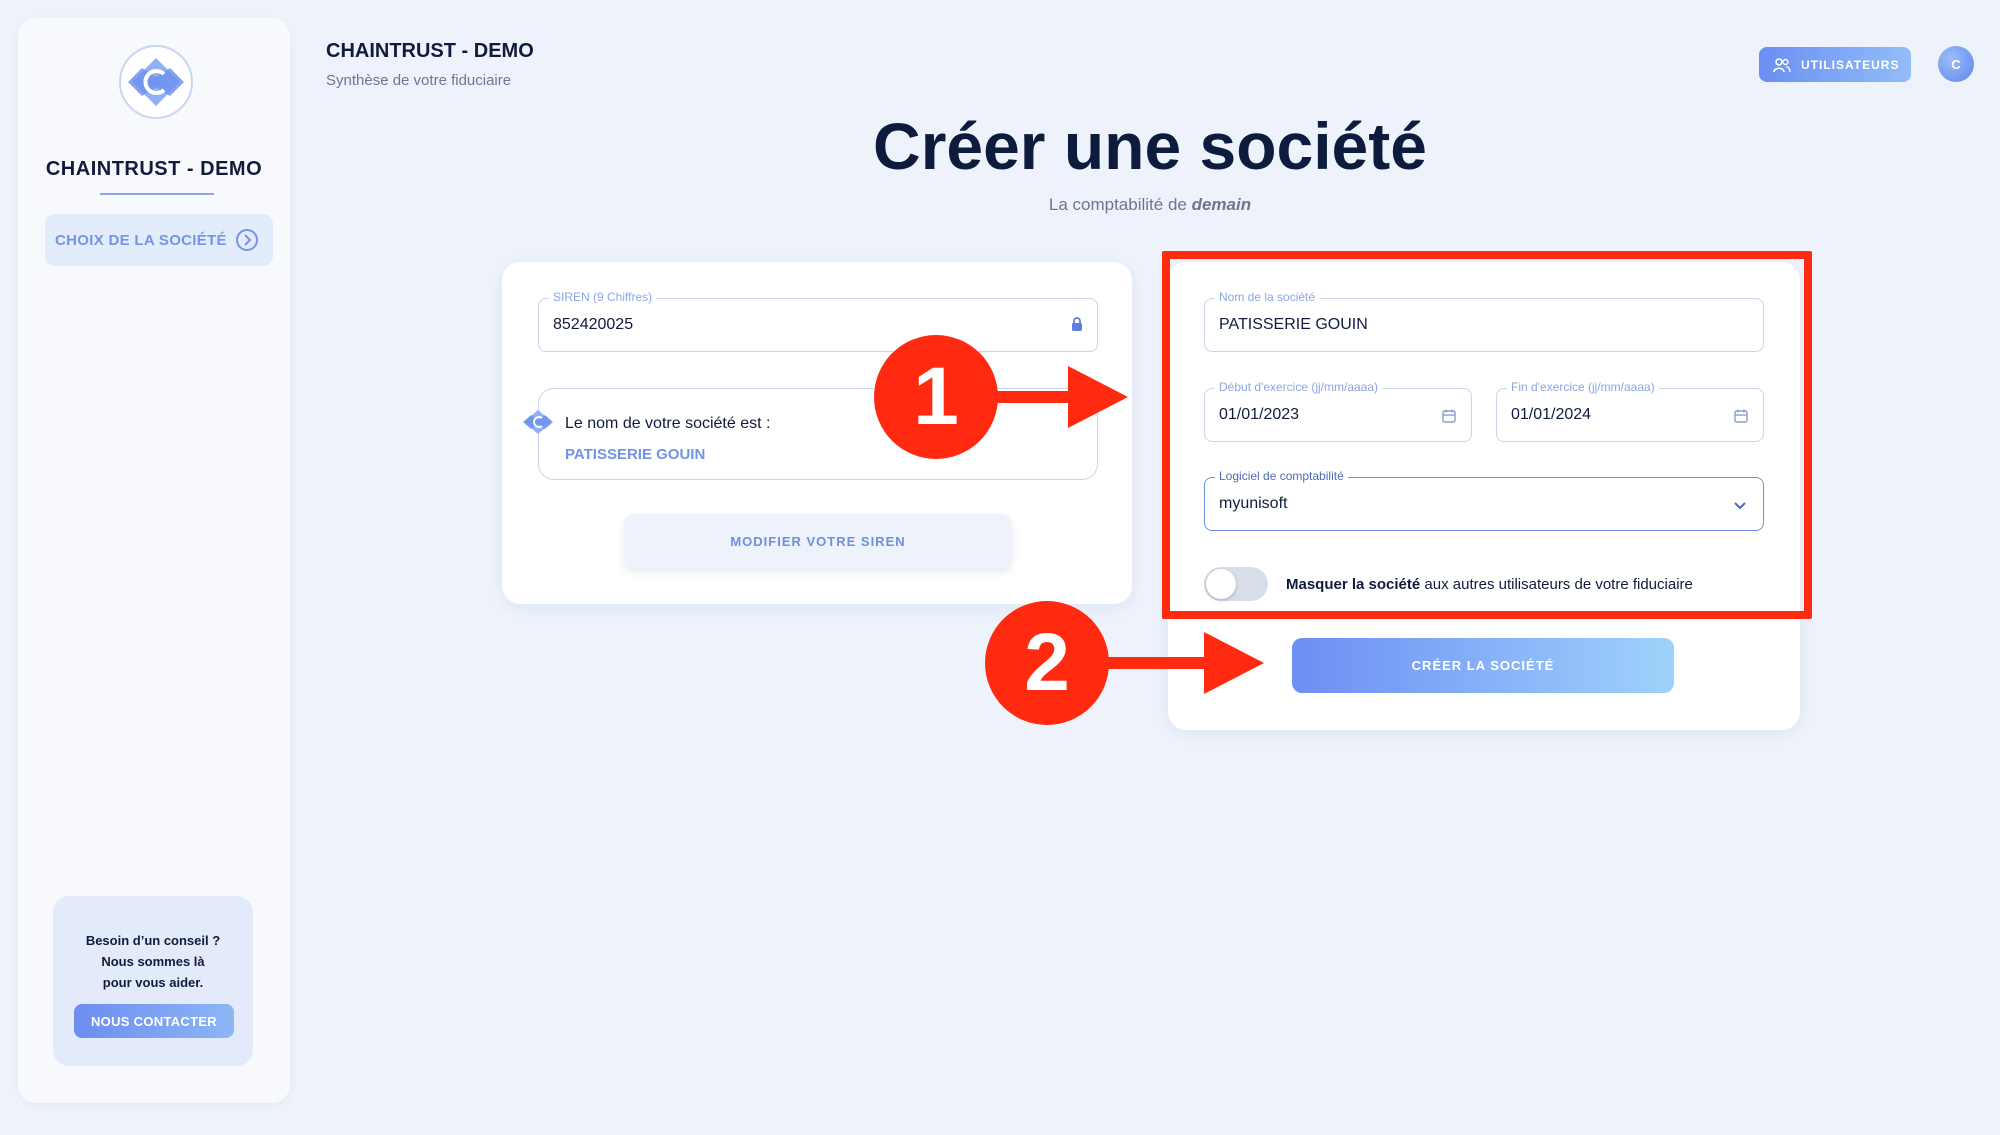 This screenshot has height=1135, width=2000. Describe the element at coordinates (1850, 64) in the screenshot. I see `users-button-label: UTILISATEURS` at that location.